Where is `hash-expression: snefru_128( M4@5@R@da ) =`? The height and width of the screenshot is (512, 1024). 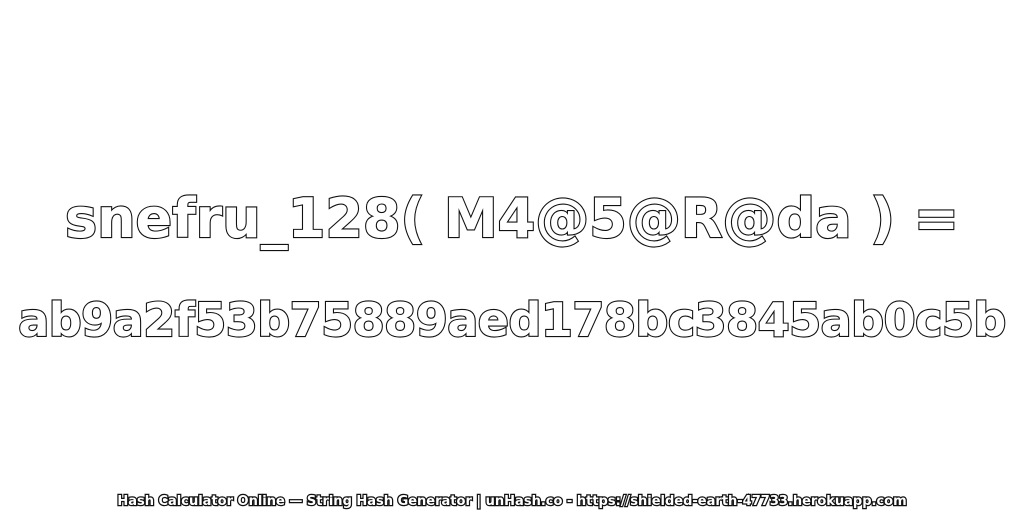
hash-expression: snefru_128( M4@5@R@da ) = is located at coordinates (512, 218).